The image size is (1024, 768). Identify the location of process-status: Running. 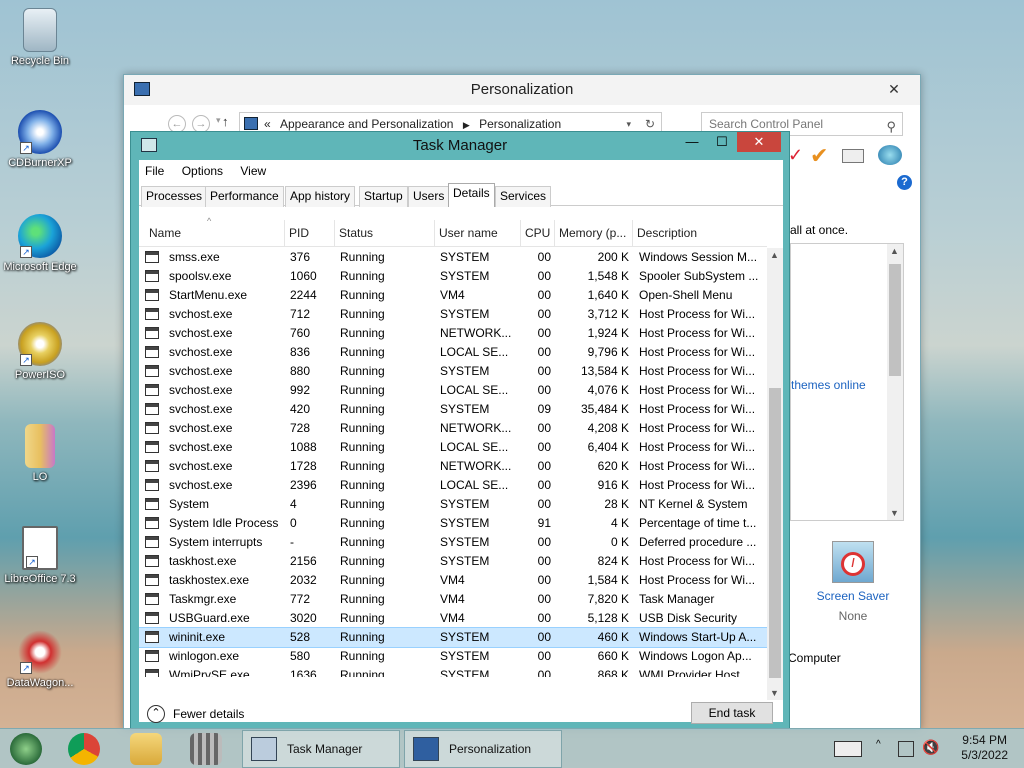
(362, 599).